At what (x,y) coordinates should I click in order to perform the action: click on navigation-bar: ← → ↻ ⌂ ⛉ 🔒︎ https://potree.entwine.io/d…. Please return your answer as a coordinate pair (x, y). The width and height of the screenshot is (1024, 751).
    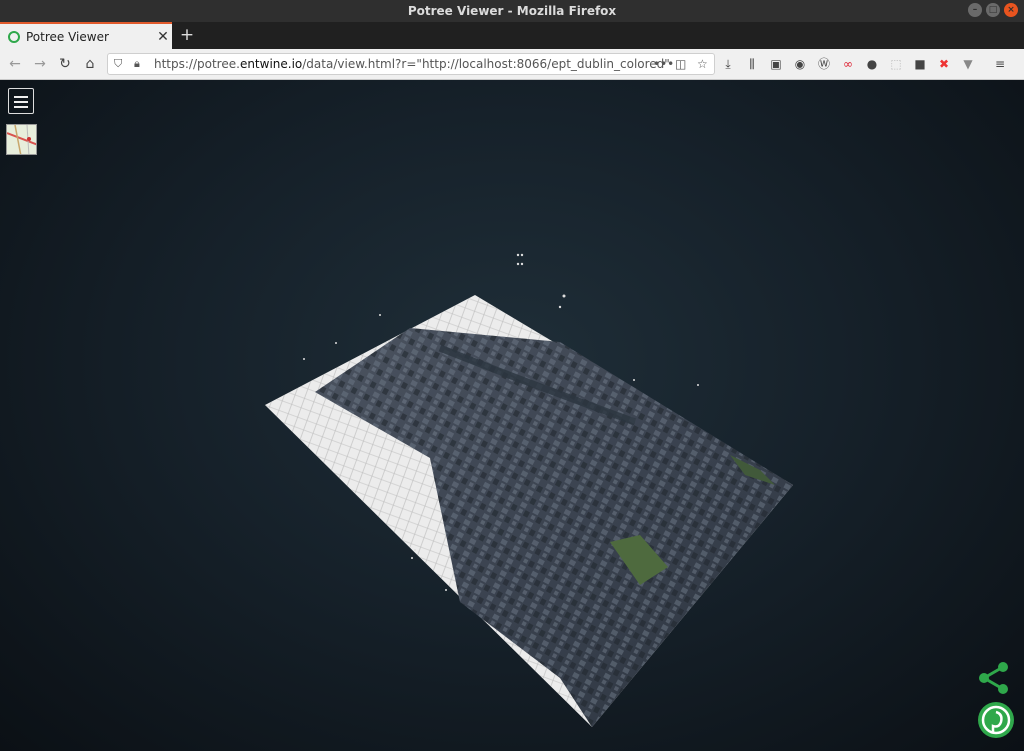
    Looking at the image, I should click on (512, 64).